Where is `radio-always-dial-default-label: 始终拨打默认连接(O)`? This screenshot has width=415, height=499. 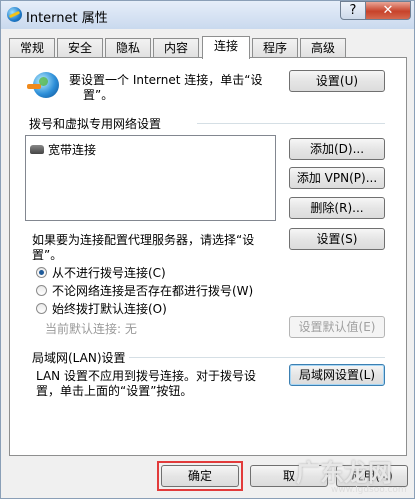
radio-always-dial-default-label: 始终拨打默认连接(O) is located at coordinates (109, 308).